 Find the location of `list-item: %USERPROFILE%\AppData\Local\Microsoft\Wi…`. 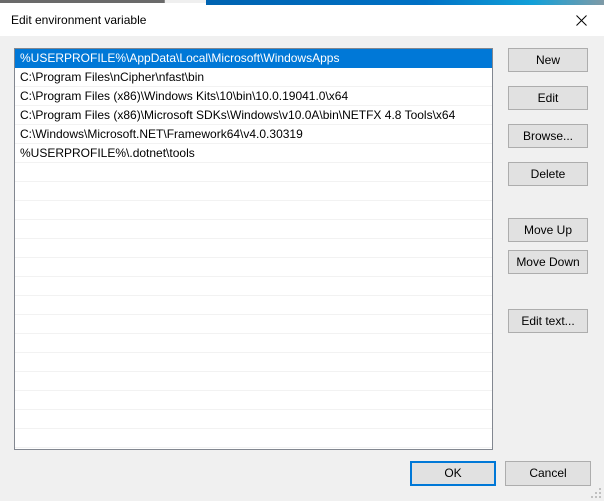

list-item: %USERPROFILE%\AppData\Local\Microsoft\Wi… is located at coordinates (253, 58).